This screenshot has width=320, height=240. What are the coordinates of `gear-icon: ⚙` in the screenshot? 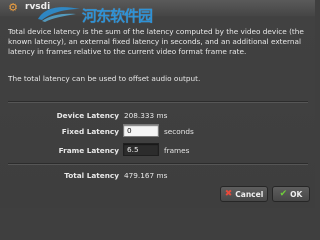 It's located at (13, 7).